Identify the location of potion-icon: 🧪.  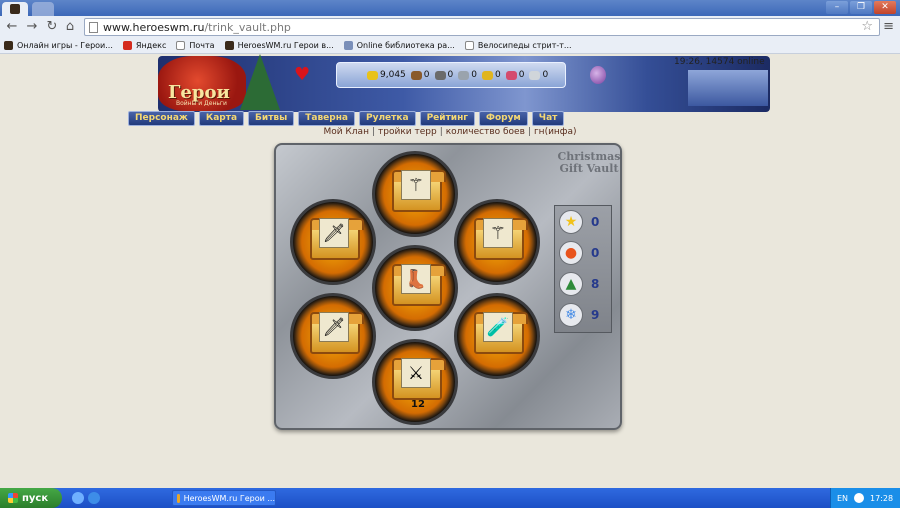
(498, 327).